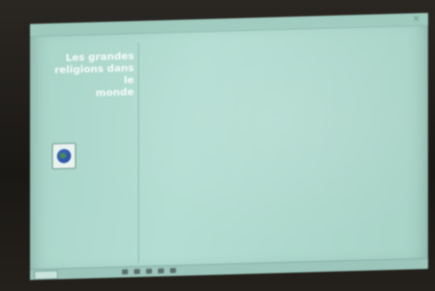 Image resolution: width=435 pixels, height=291 pixels. I want to click on list-item, so click(283, 68).